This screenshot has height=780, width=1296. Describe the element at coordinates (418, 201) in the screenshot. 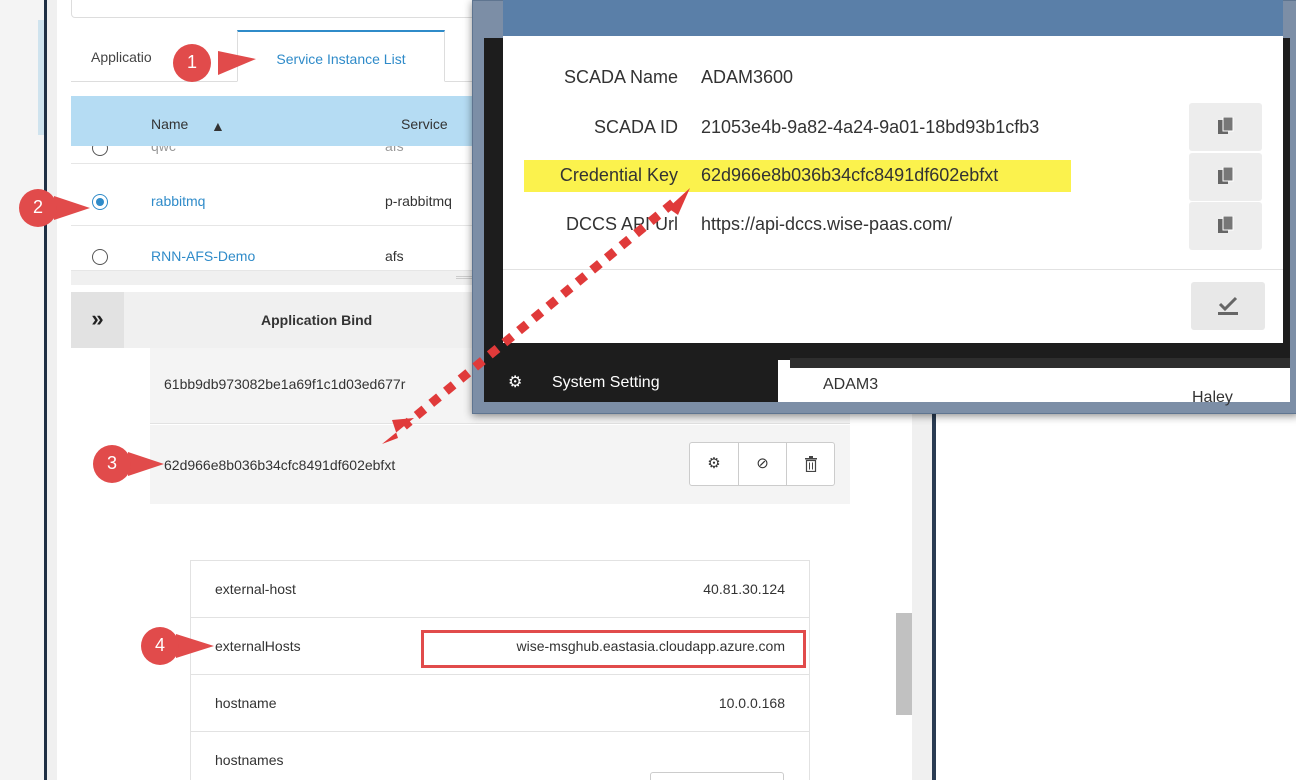

I see `instance-service: p-rabbitmq` at that location.